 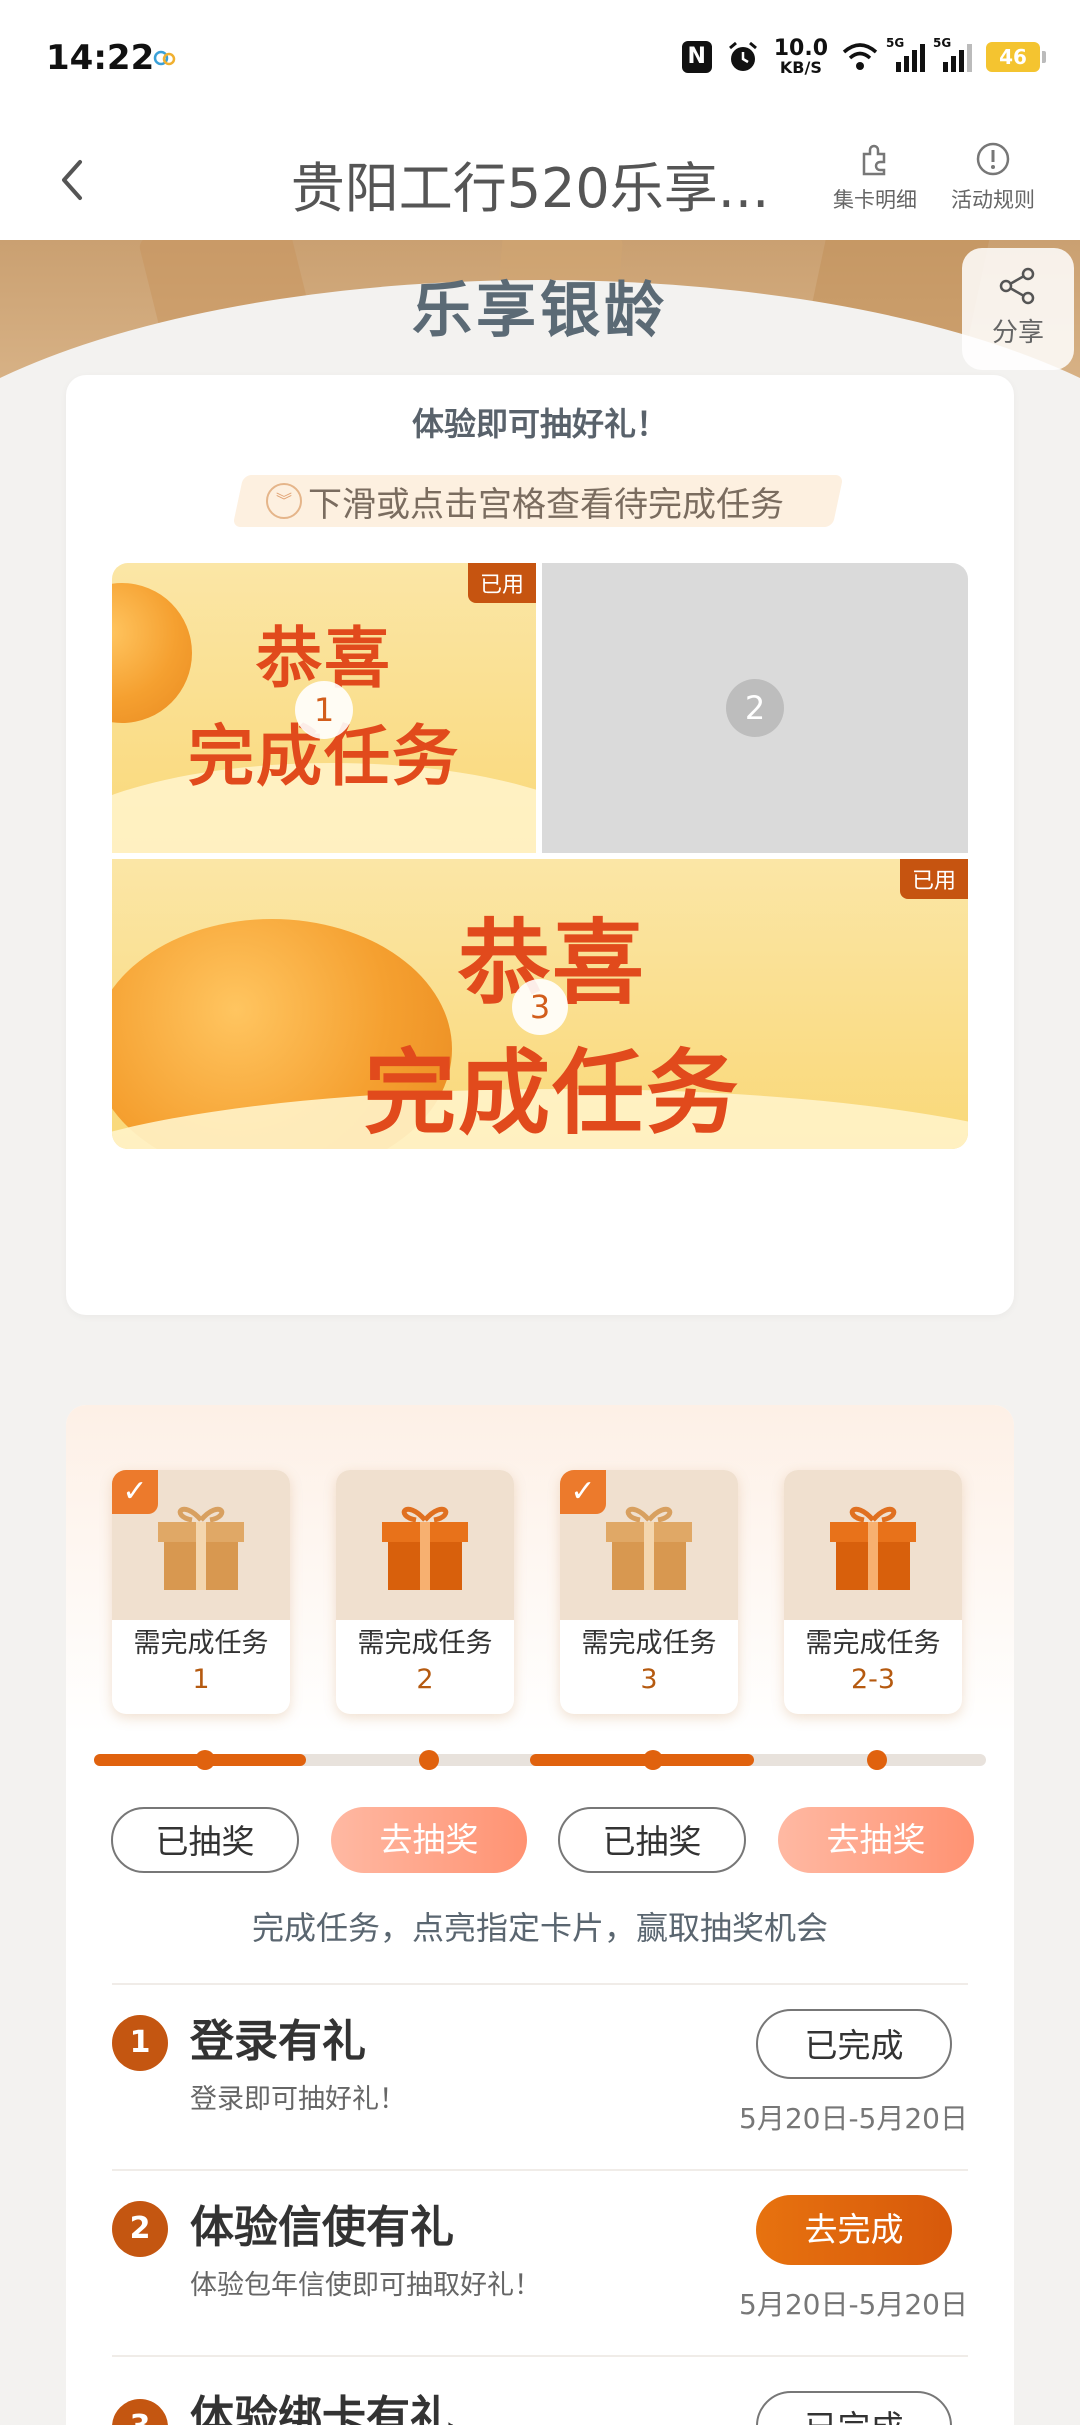 I want to click on gift-requirement: 需完成任务 1, so click(x=201, y=1661).